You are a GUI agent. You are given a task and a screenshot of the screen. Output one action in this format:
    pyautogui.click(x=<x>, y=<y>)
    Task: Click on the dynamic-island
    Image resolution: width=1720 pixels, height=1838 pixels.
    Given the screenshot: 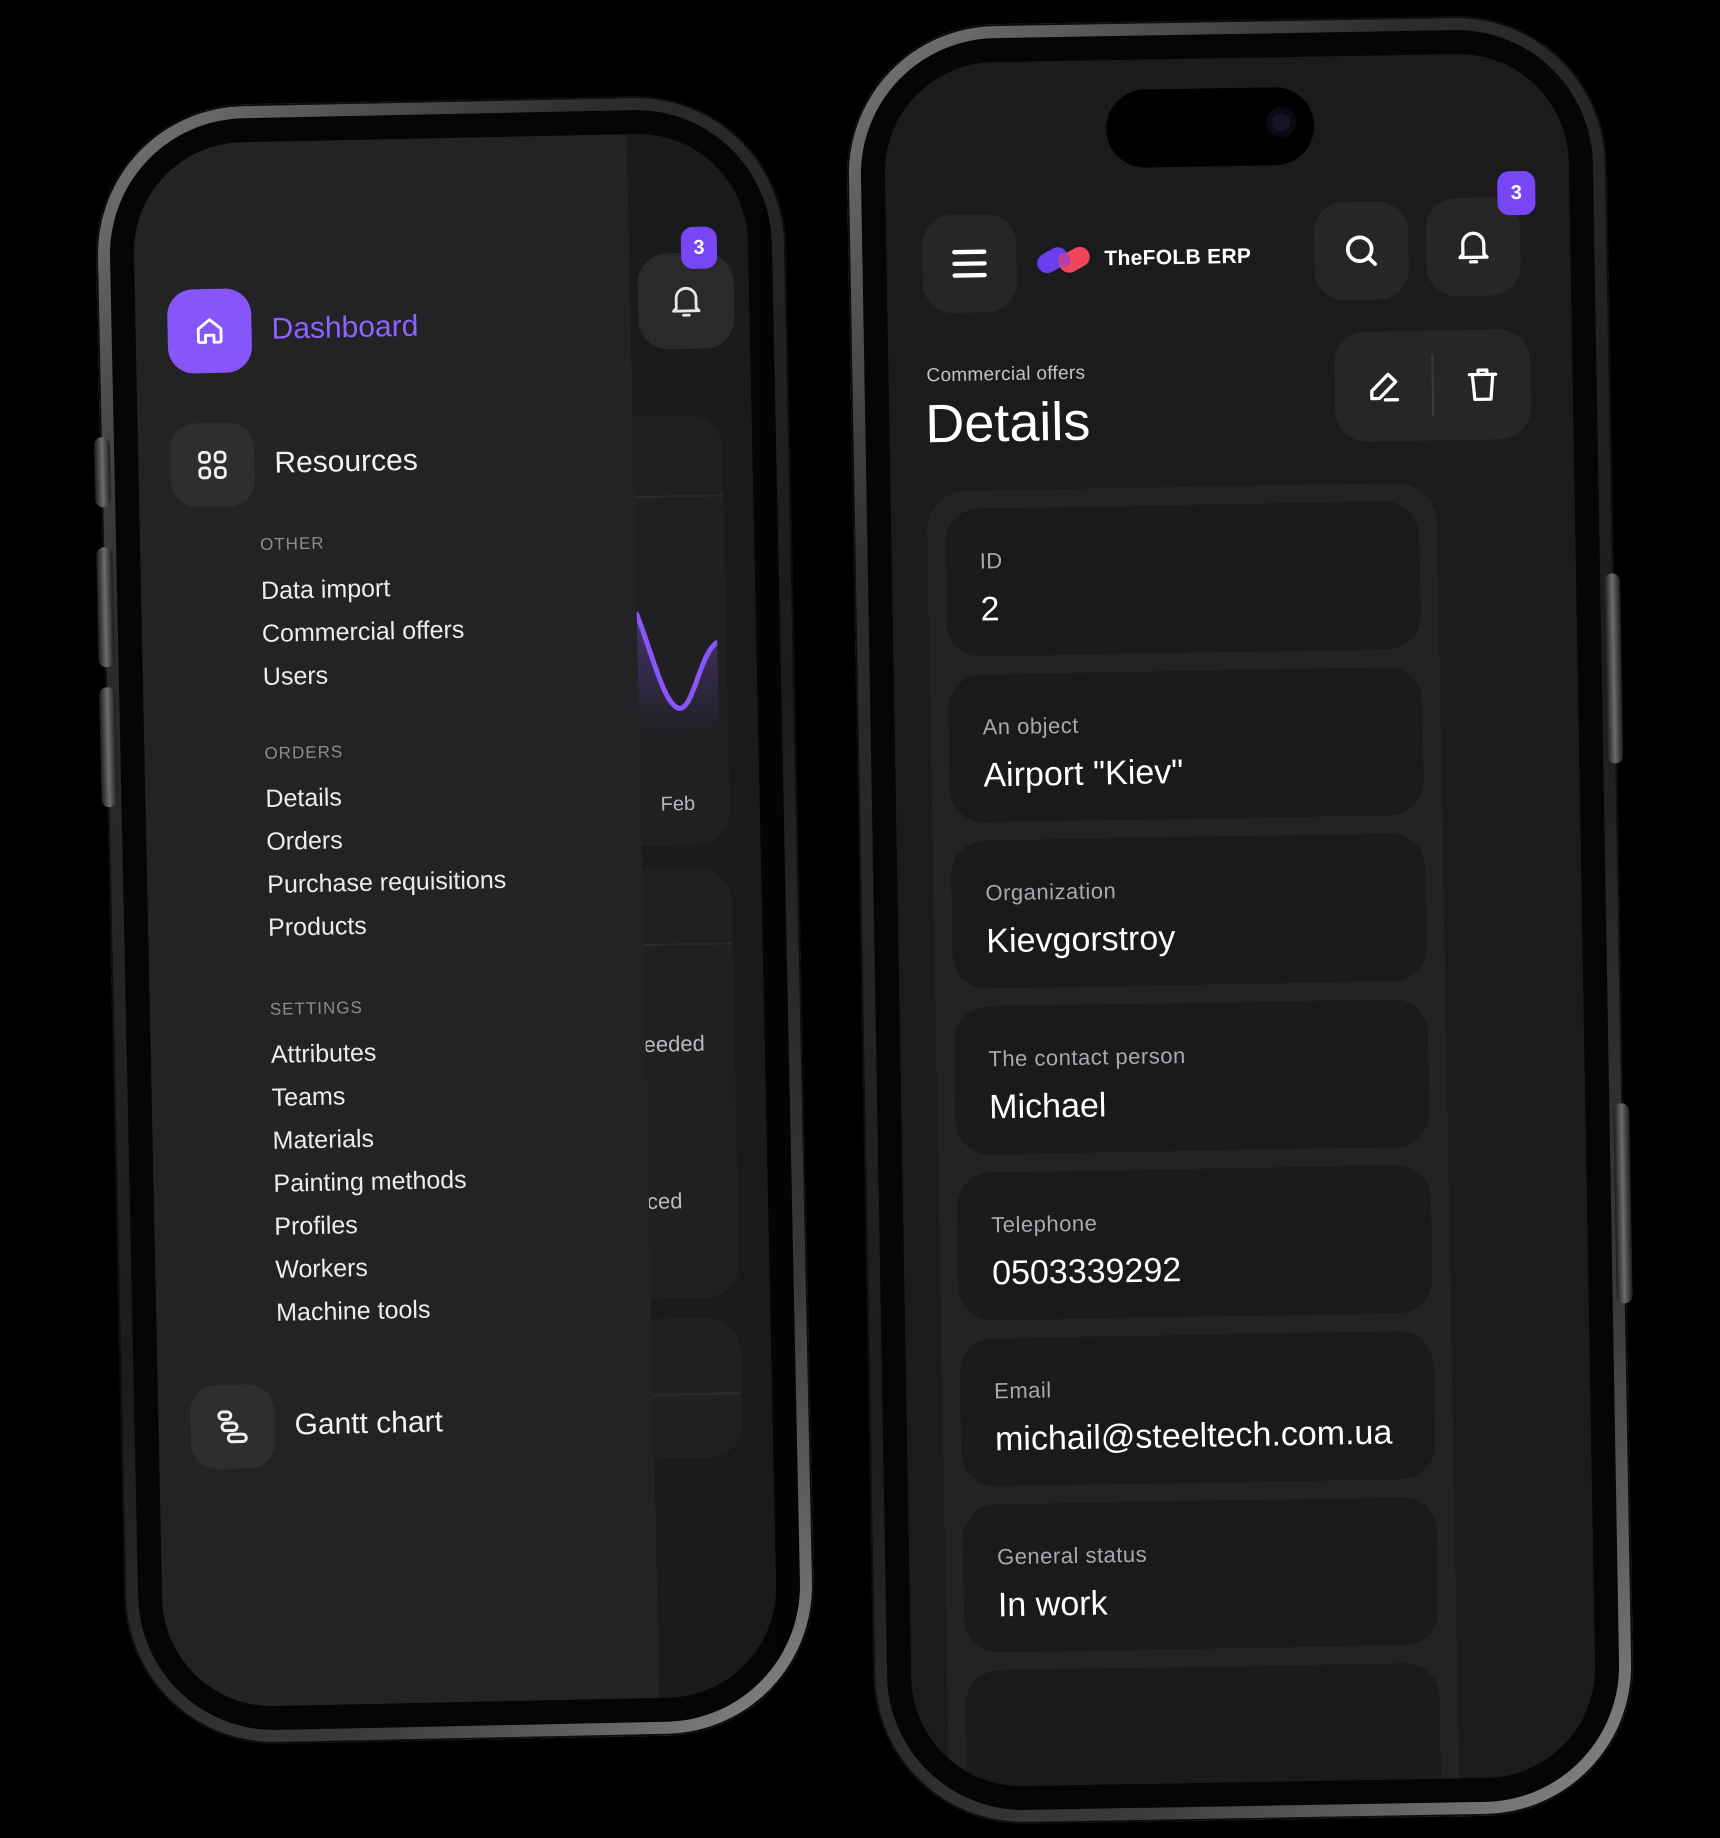 What is the action you would take?
    pyautogui.click(x=1210, y=127)
    